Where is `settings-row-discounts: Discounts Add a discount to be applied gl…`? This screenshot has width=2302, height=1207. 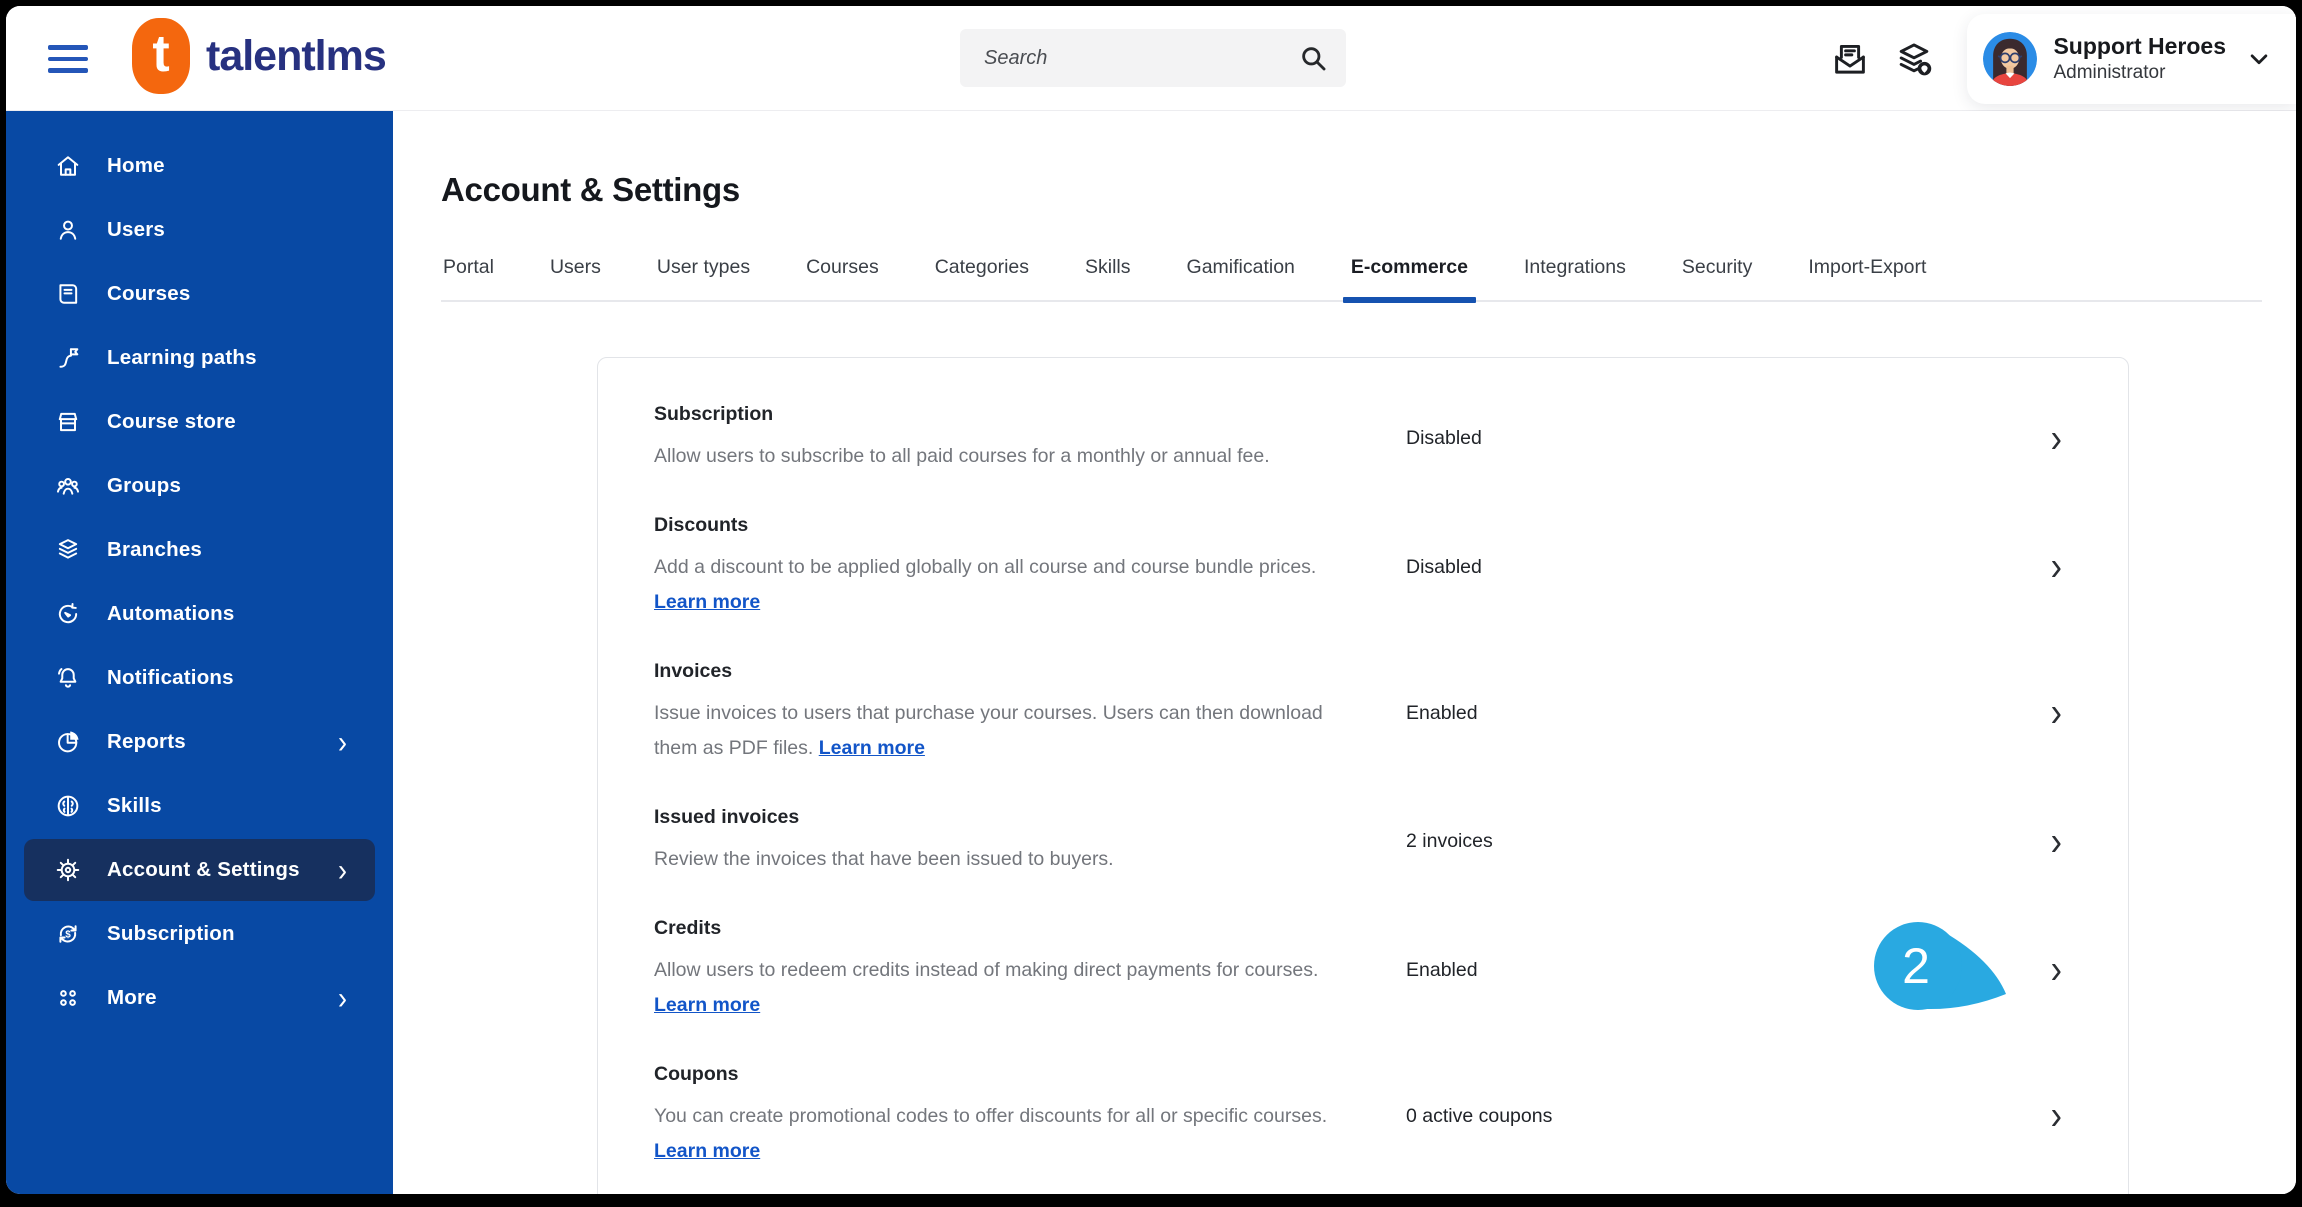 settings-row-discounts: Discounts Add a discount to be applied gl… is located at coordinates (1359, 567).